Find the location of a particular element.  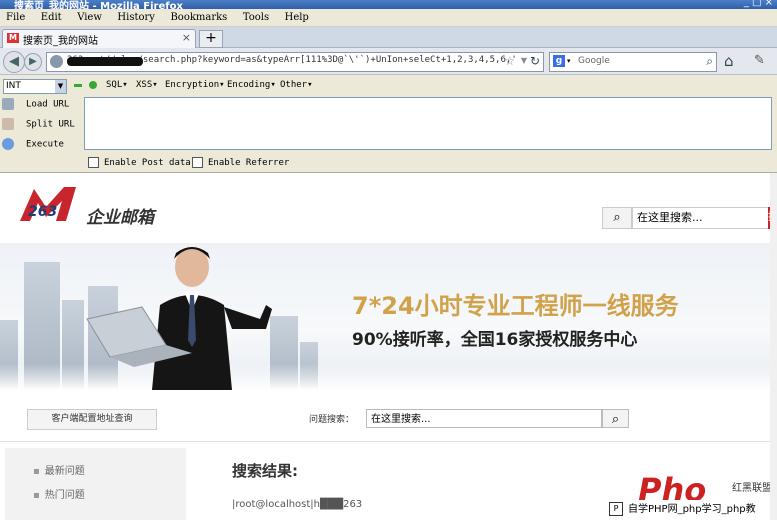

sidebar: 最新问题 热门问题 is located at coordinates (95, 484).